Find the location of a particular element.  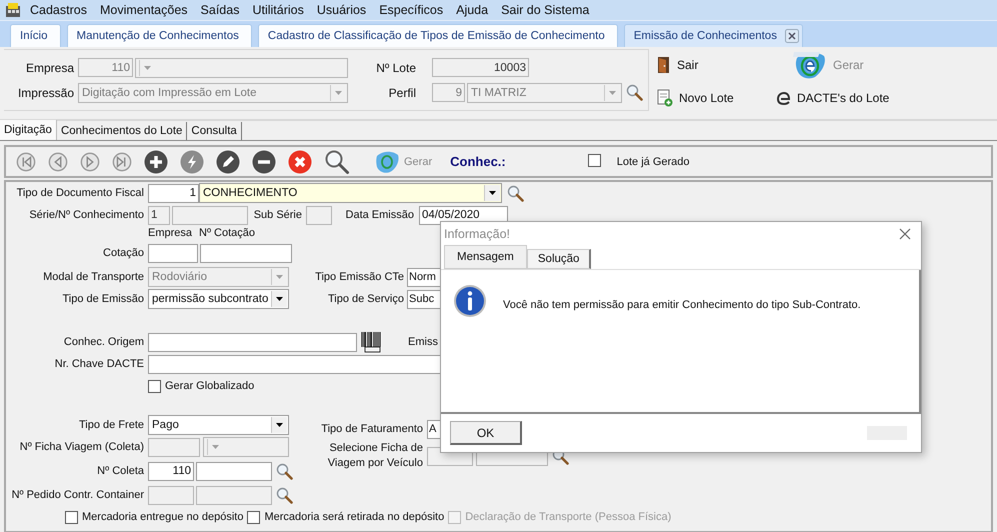

code-field: 1 is located at coordinates (173, 193).